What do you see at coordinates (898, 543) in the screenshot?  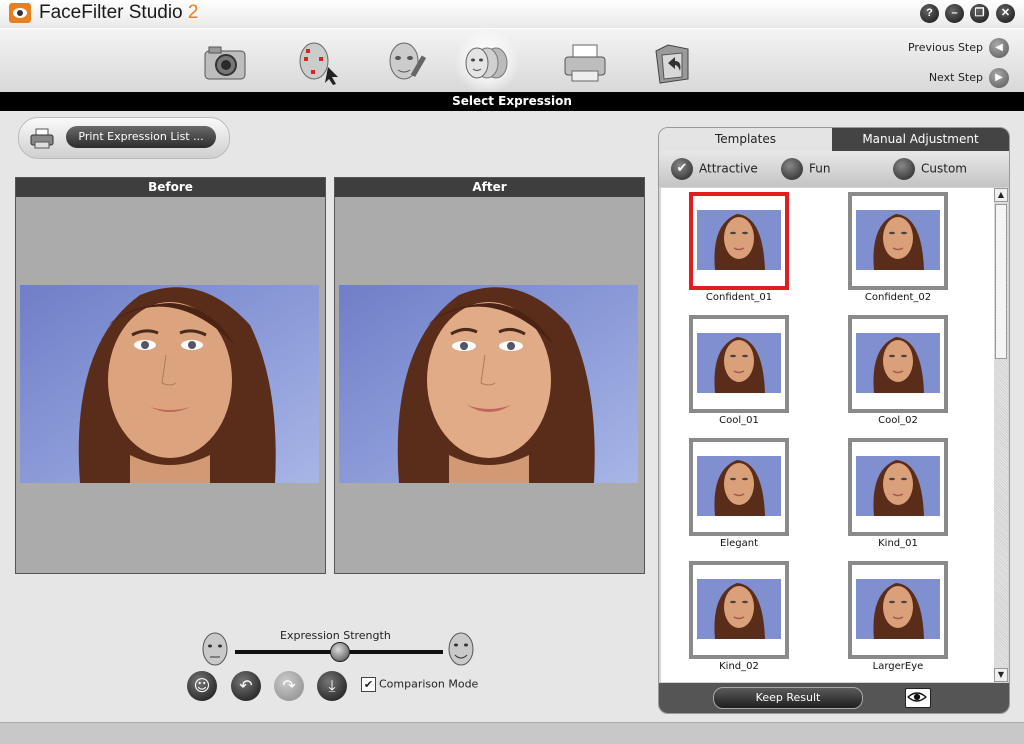 I see `template-label: Kind_01` at bounding box center [898, 543].